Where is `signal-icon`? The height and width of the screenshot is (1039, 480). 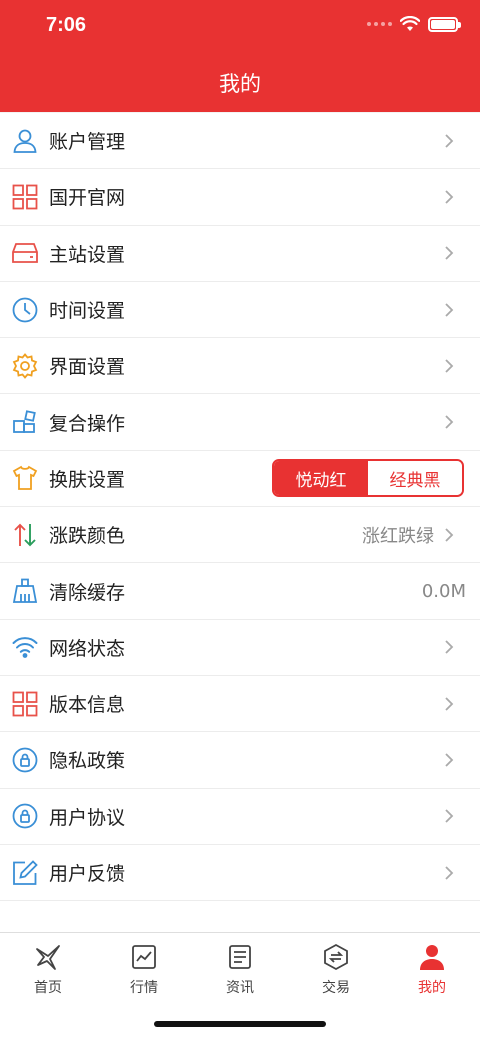 signal-icon is located at coordinates (379, 24).